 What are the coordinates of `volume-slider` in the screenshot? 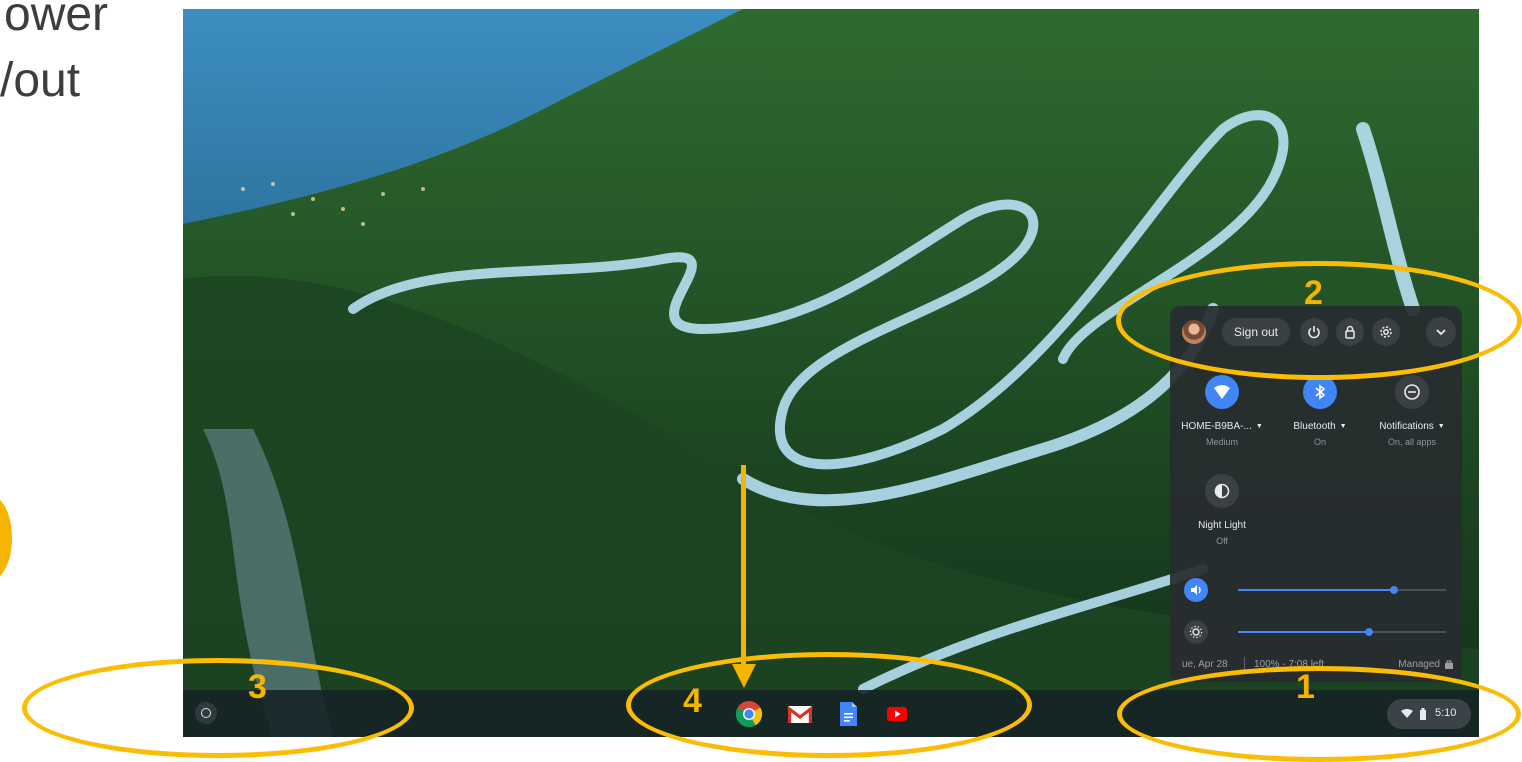 It's located at (1342, 590).